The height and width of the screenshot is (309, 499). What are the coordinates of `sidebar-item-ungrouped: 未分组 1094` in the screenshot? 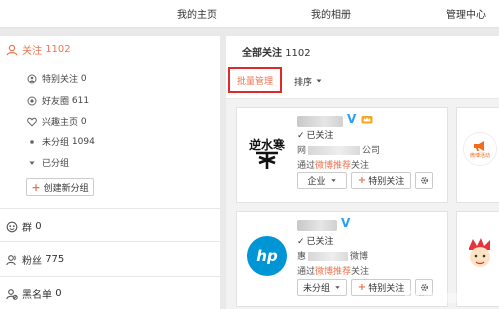 It's located at (60, 141).